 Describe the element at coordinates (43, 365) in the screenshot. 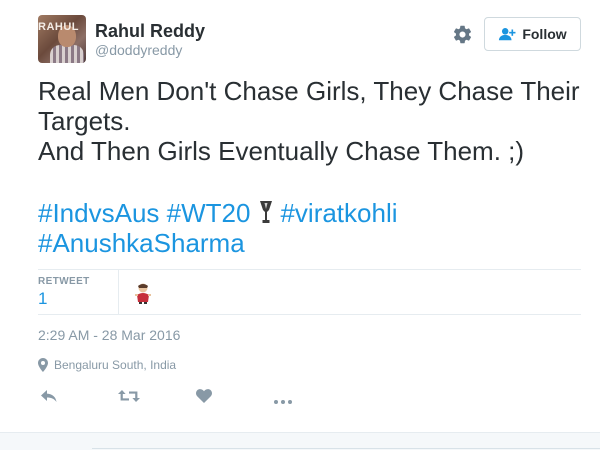

I see `location-pin-icon` at that location.